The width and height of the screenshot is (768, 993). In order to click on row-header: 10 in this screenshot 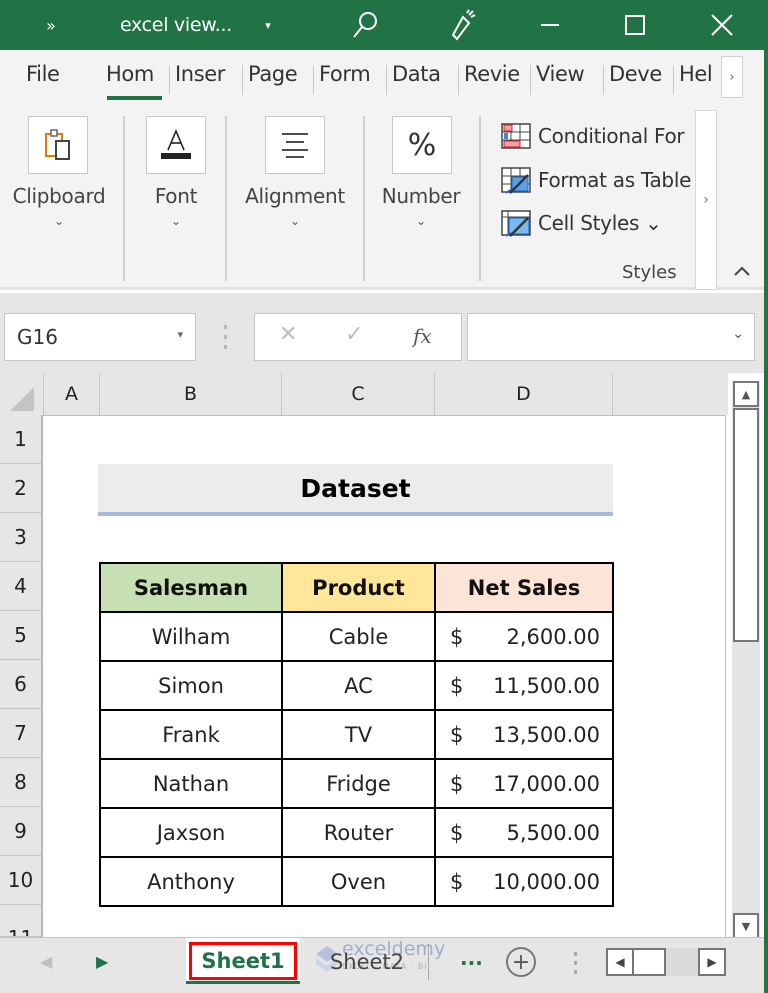, I will do `click(20, 880)`.